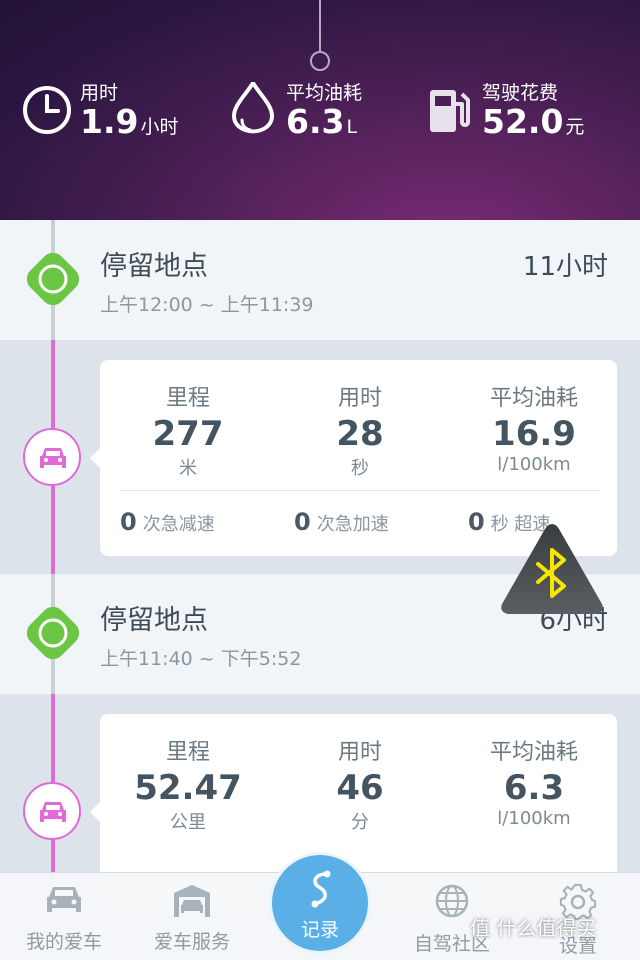  Describe the element at coordinates (452, 901) in the screenshot. I see `globe-icon` at that location.